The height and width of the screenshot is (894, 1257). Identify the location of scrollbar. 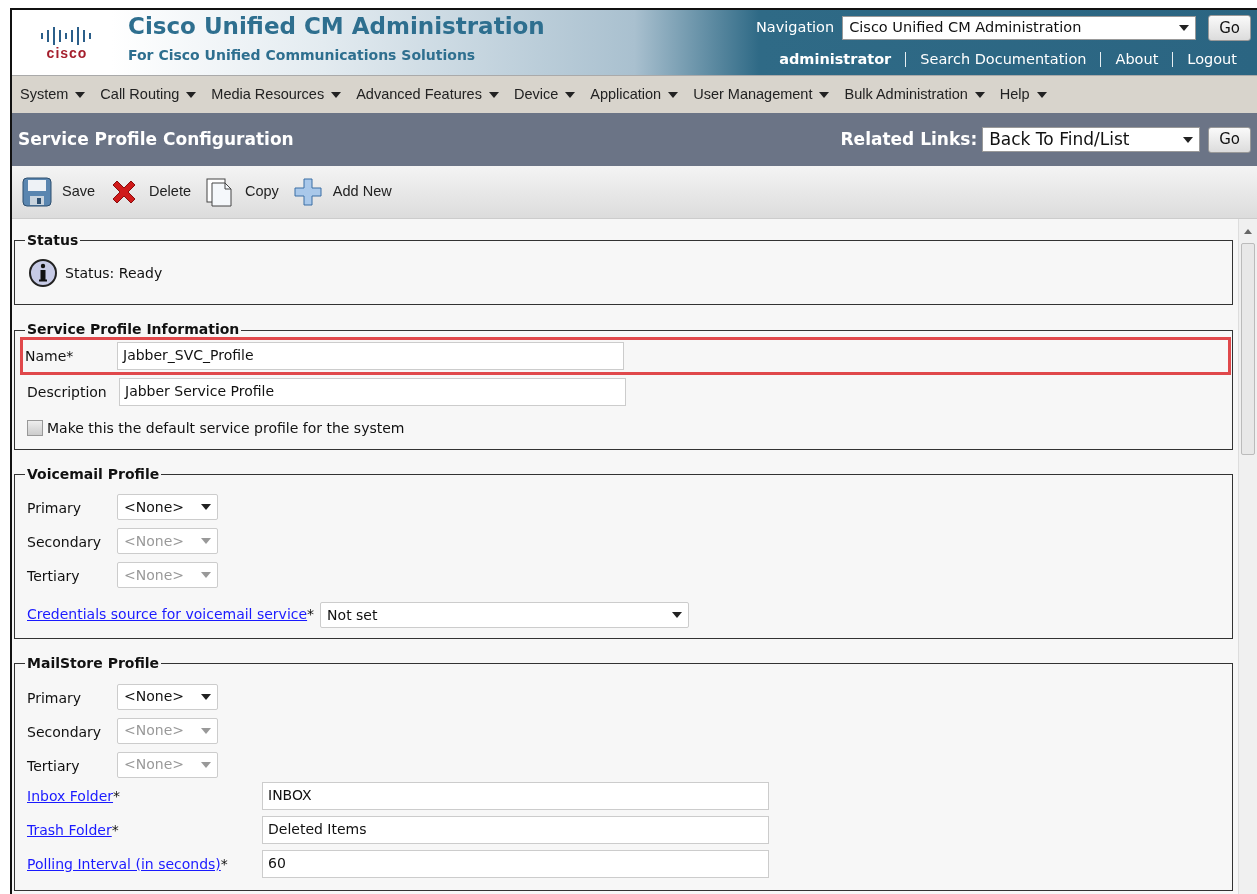
(1247, 556).